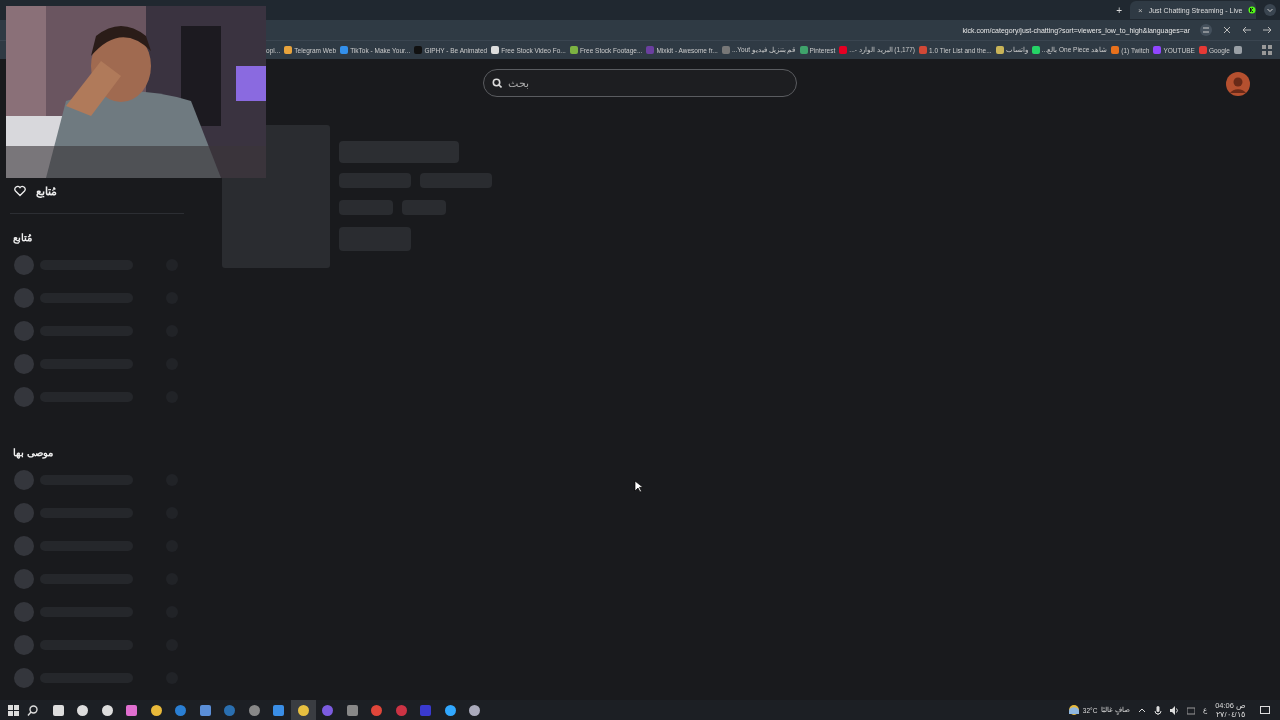 Image resolution: width=1280 pixels, height=720 pixels. Describe the element at coordinates (639, 486) in the screenshot. I see `cursor-icon` at that location.